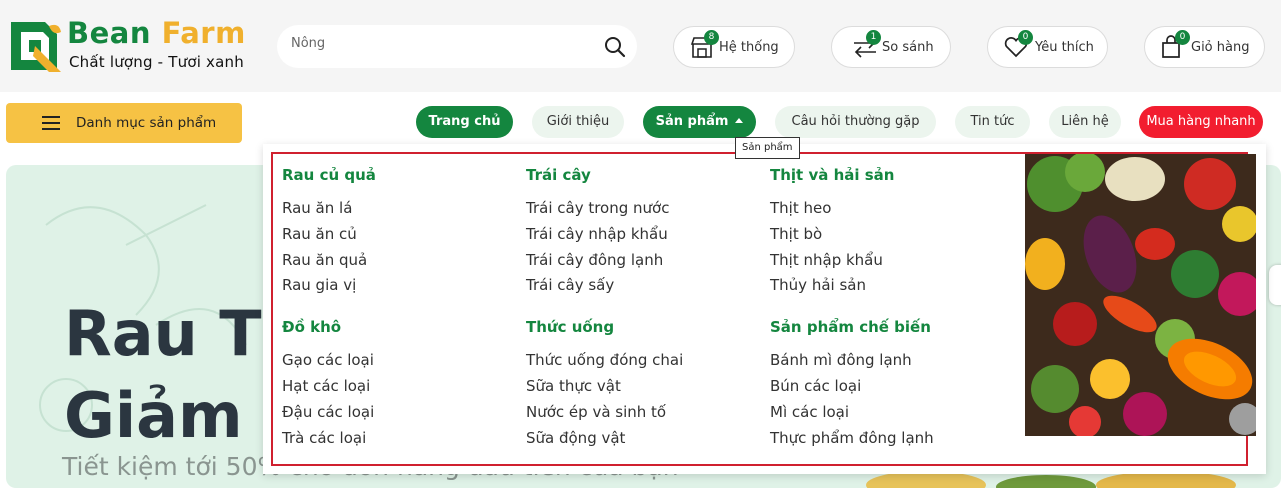 The image size is (1281, 488). What do you see at coordinates (692, 121) in the screenshot?
I see `nav-products-label: Sản phẩm` at bounding box center [692, 121].